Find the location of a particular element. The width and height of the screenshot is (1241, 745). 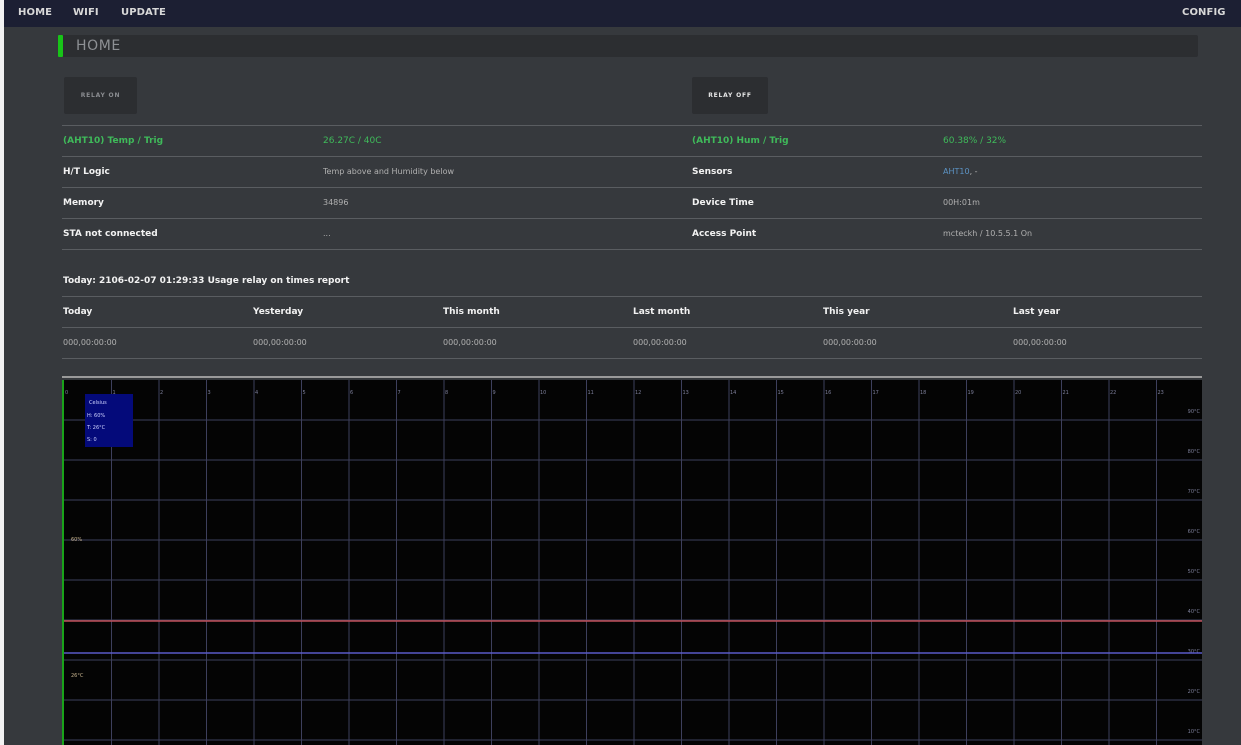

nav-config: CONFIG is located at coordinates (1204, 12).